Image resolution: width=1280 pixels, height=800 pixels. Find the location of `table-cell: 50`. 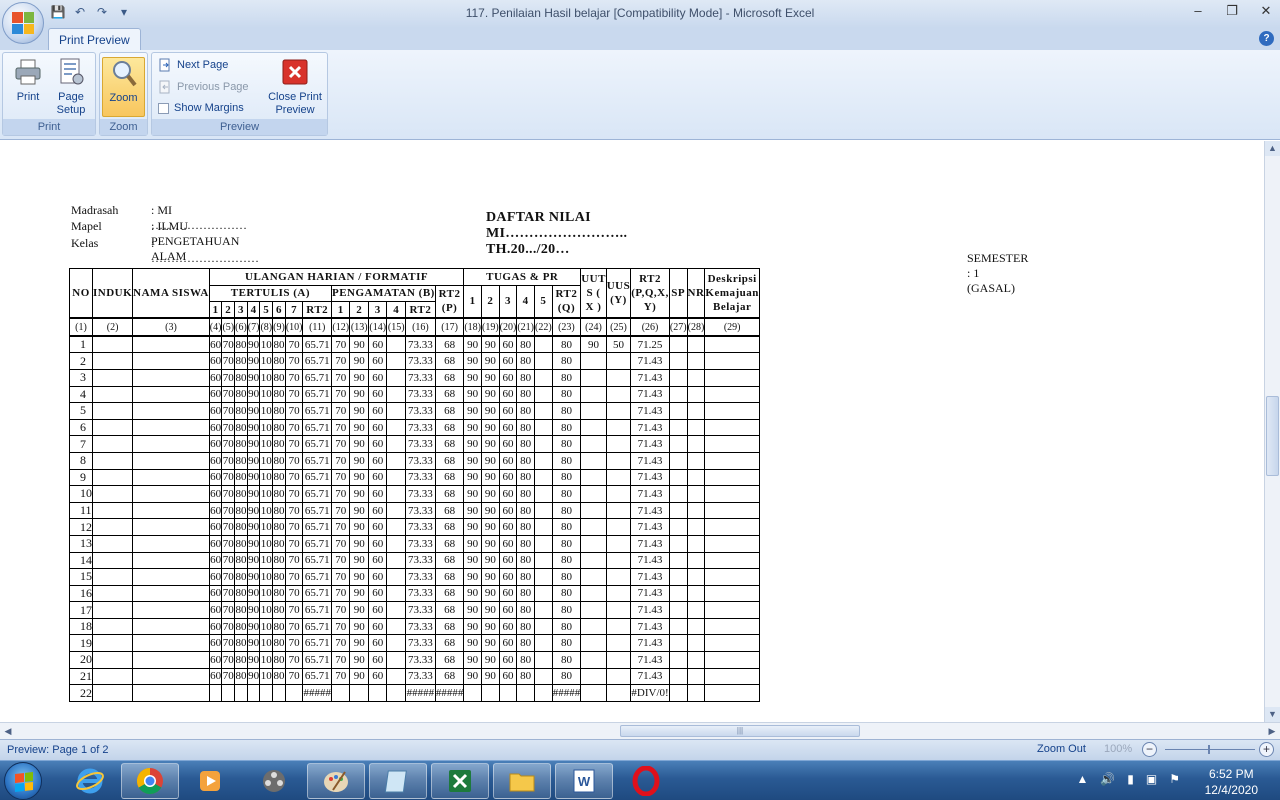

table-cell: 50 is located at coordinates (618, 344).